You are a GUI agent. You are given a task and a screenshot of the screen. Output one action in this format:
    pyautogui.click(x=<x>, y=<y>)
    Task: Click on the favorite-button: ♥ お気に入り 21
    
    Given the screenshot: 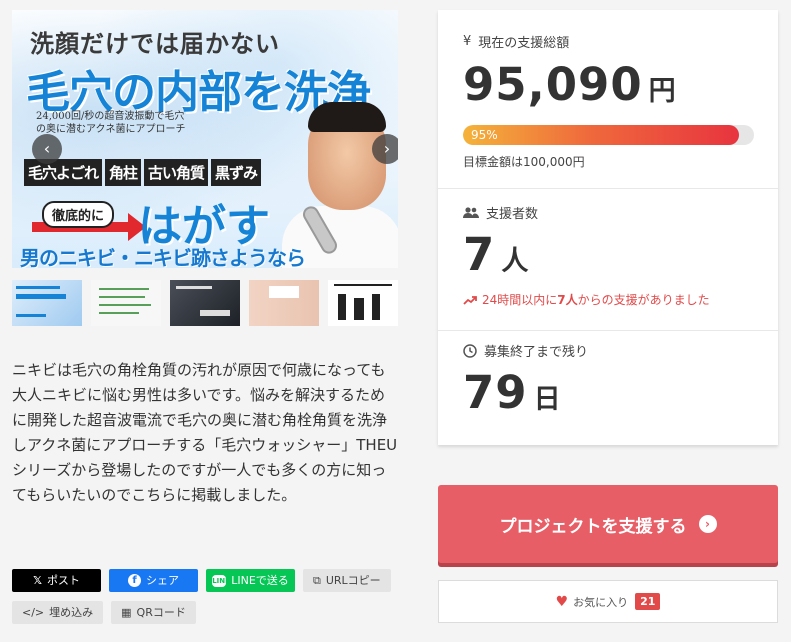 What is the action you would take?
    pyautogui.click(x=608, y=601)
    